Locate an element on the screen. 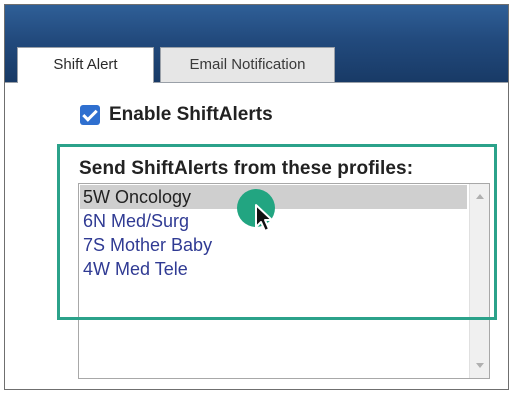 This screenshot has height=394, width=513. enable-shiftalerts-row: Enable ShiftAlerts is located at coordinates (176, 115).